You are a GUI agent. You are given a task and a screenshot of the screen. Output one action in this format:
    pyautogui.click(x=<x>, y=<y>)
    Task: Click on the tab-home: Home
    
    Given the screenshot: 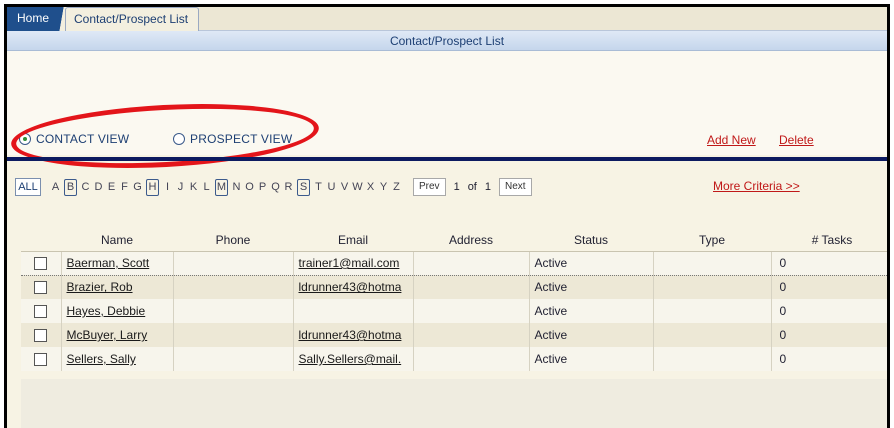 What is the action you would take?
    pyautogui.click(x=33, y=19)
    